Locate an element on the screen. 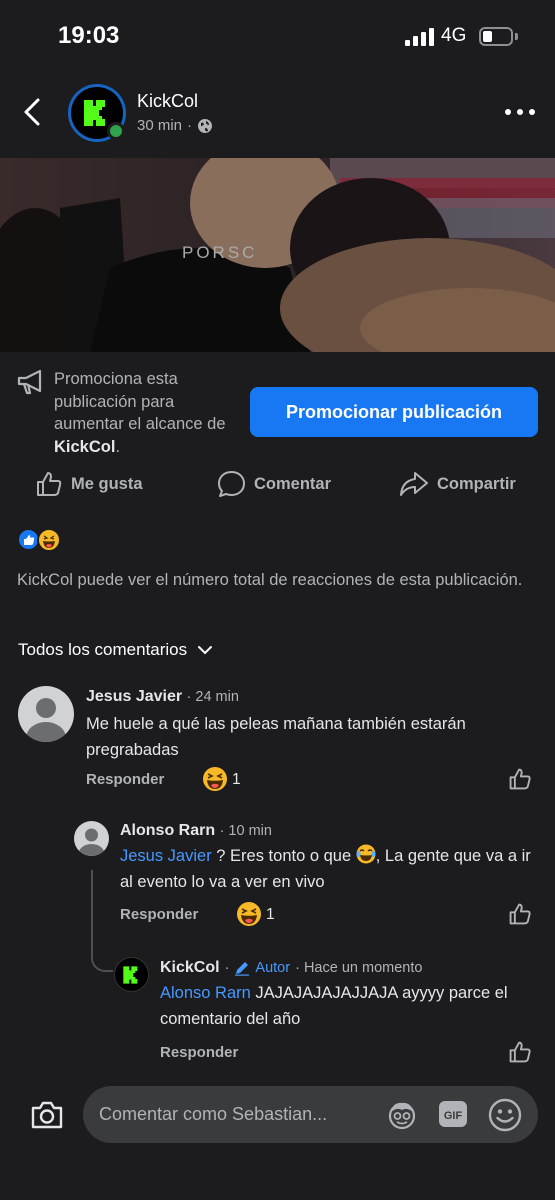 The width and height of the screenshot is (555, 1200). pencil-icon is located at coordinates (242, 969).